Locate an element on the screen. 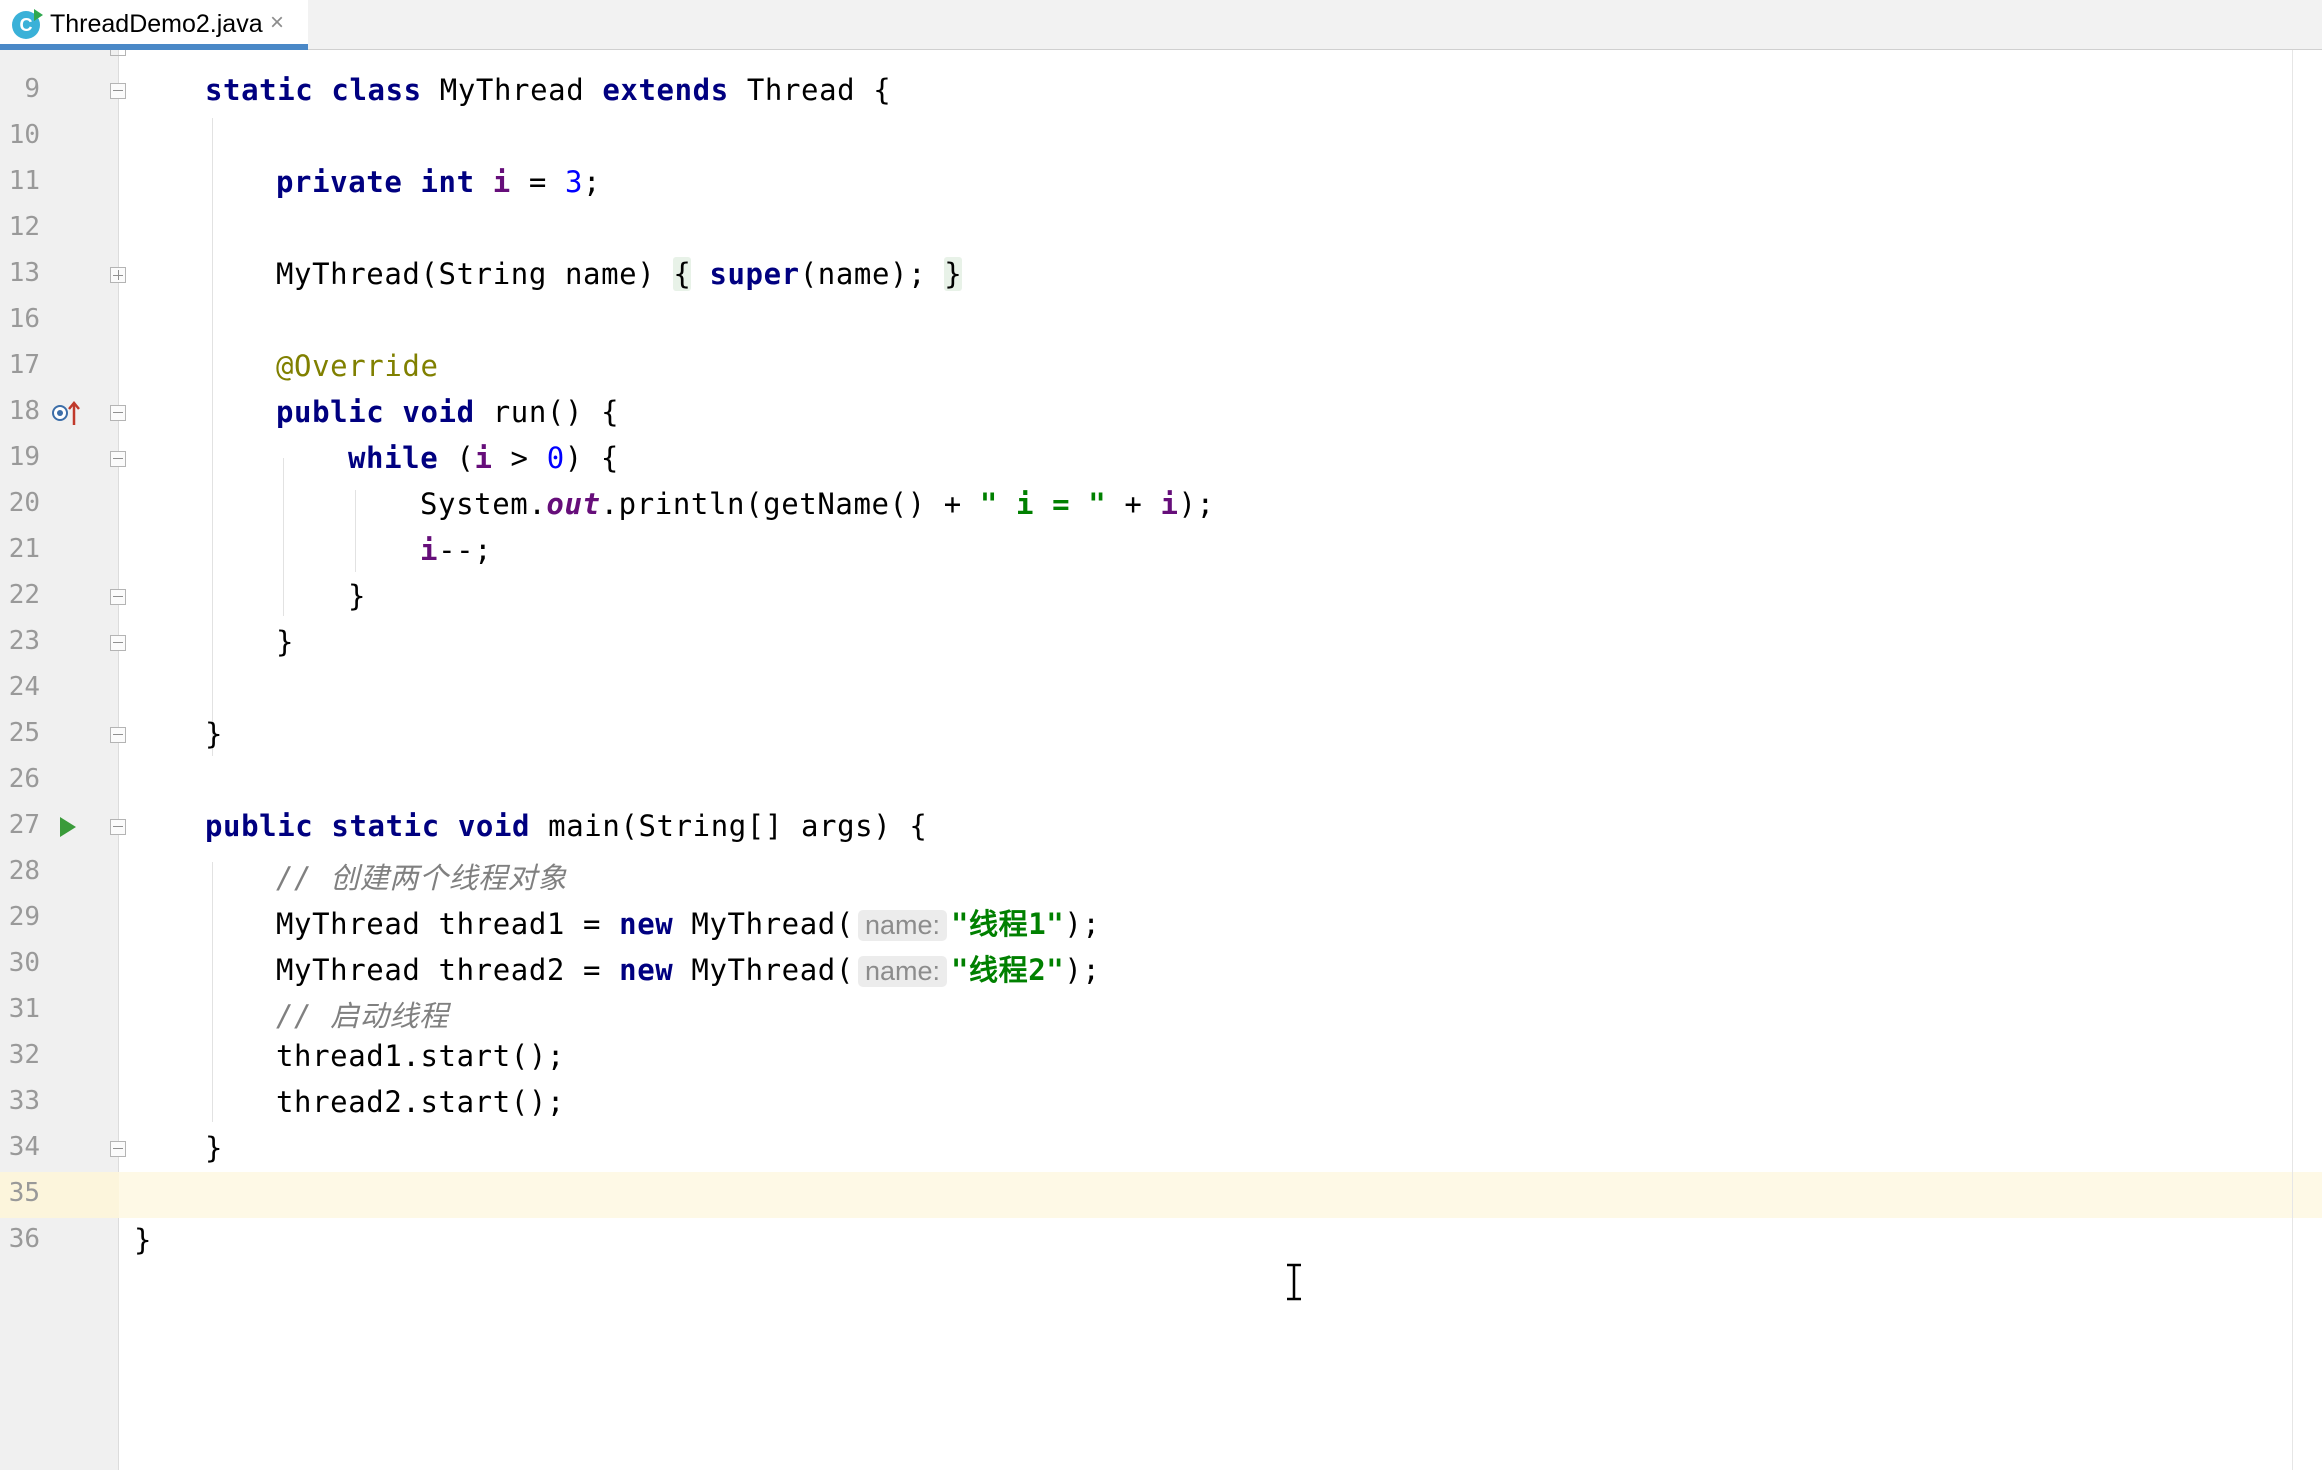 This screenshot has width=2322, height=1470. code-line: 32 thread1.start(); is located at coordinates (1146, 1057).